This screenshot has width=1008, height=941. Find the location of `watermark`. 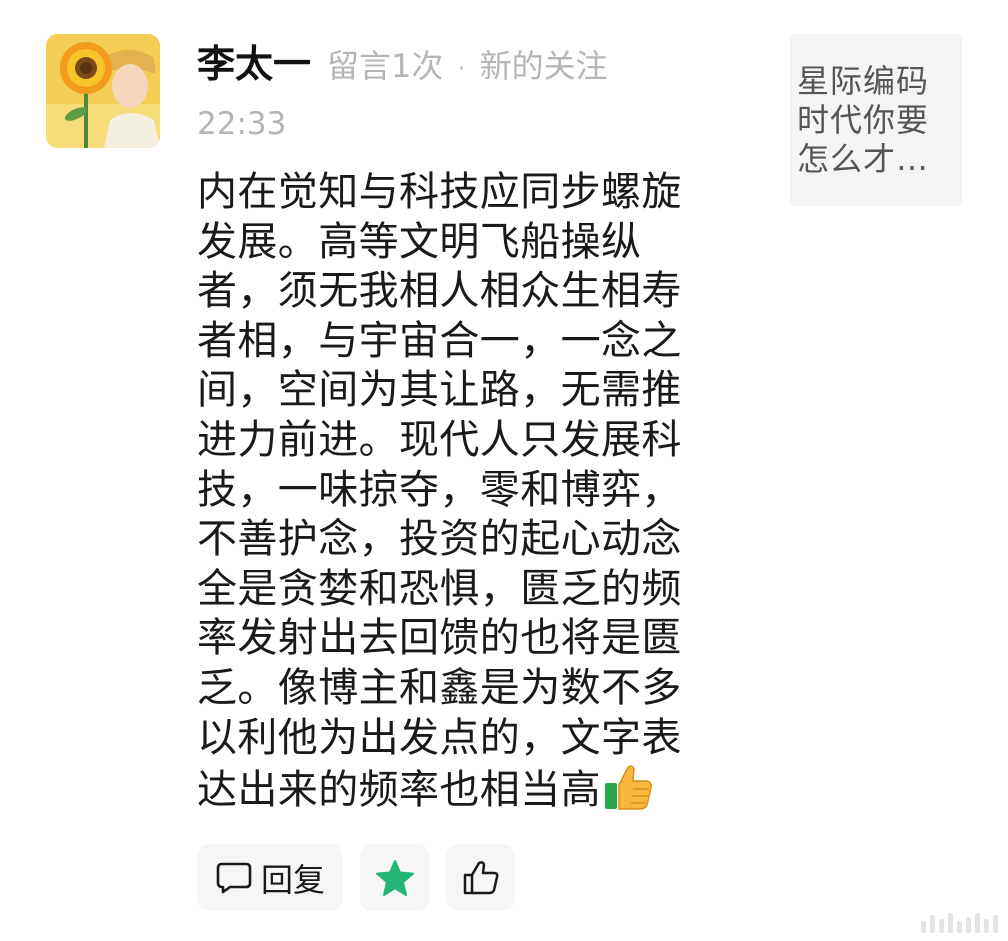

watermark is located at coordinates (959, 923).